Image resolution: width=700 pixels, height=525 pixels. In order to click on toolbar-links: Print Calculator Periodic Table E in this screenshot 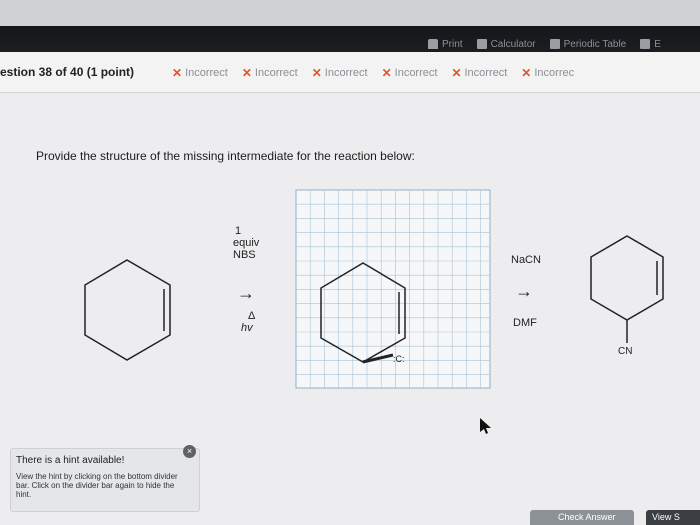, I will do `click(544, 44)`.